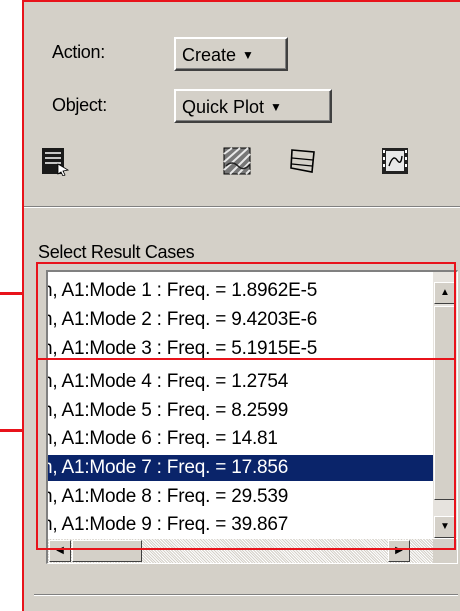 The height and width of the screenshot is (611, 460). I want to click on result-cases-title: Select Result Cases, so click(116, 252).